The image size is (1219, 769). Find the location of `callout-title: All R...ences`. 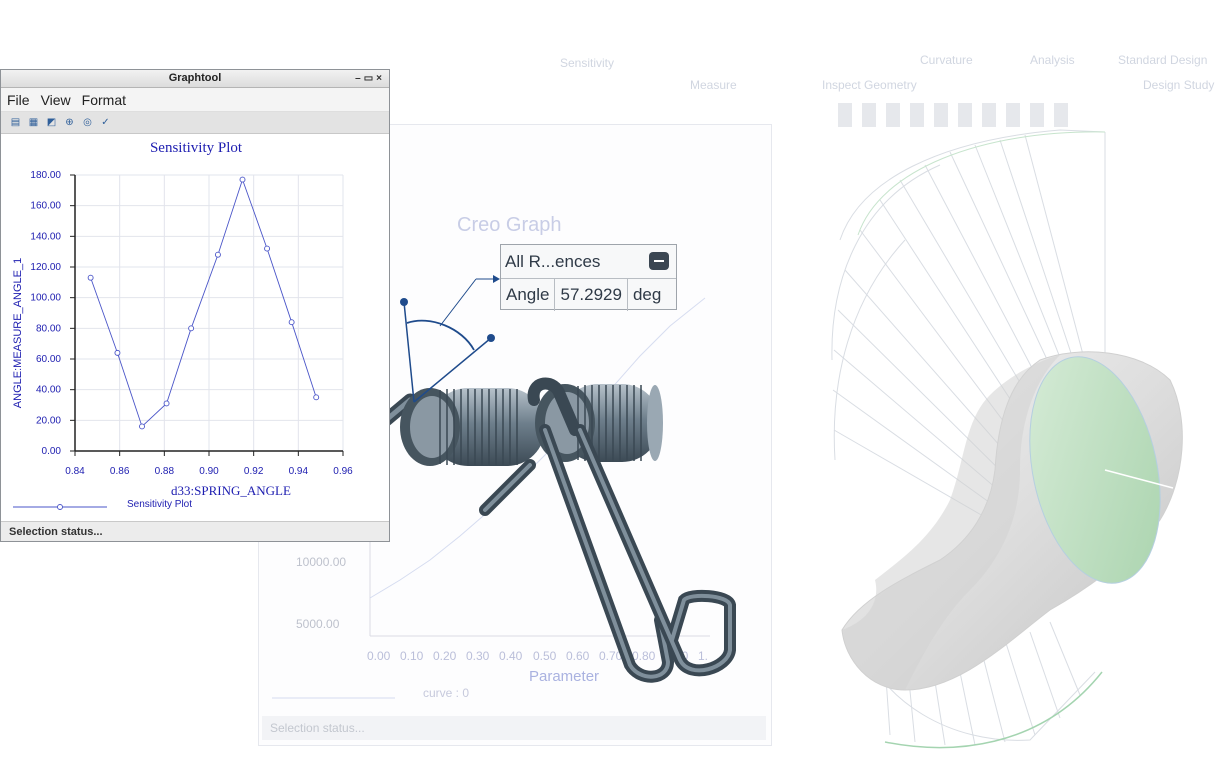

callout-title: All R...ences is located at coordinates (553, 261).